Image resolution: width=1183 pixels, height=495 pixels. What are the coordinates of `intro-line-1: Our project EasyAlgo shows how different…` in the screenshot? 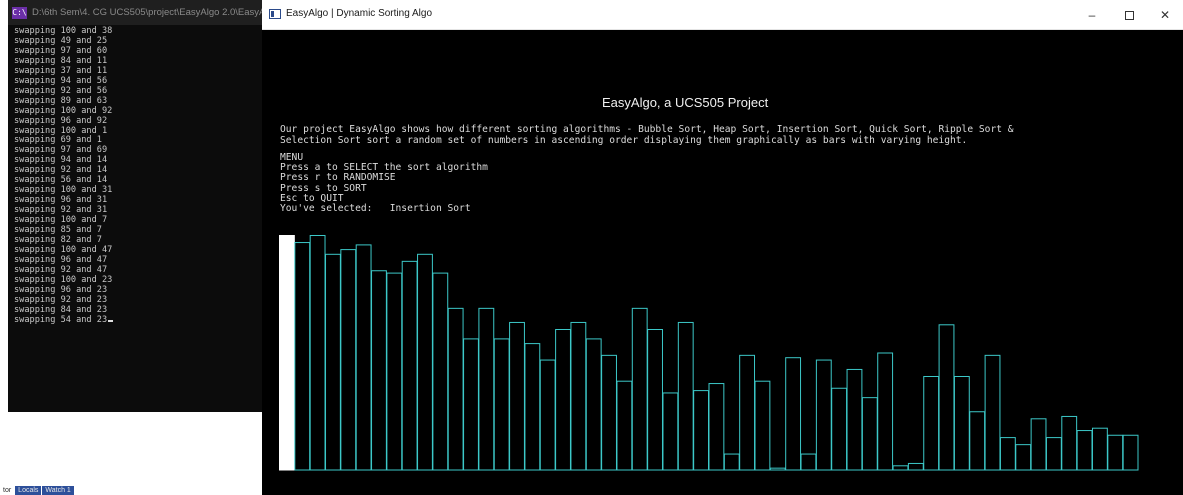 It's located at (647, 129).